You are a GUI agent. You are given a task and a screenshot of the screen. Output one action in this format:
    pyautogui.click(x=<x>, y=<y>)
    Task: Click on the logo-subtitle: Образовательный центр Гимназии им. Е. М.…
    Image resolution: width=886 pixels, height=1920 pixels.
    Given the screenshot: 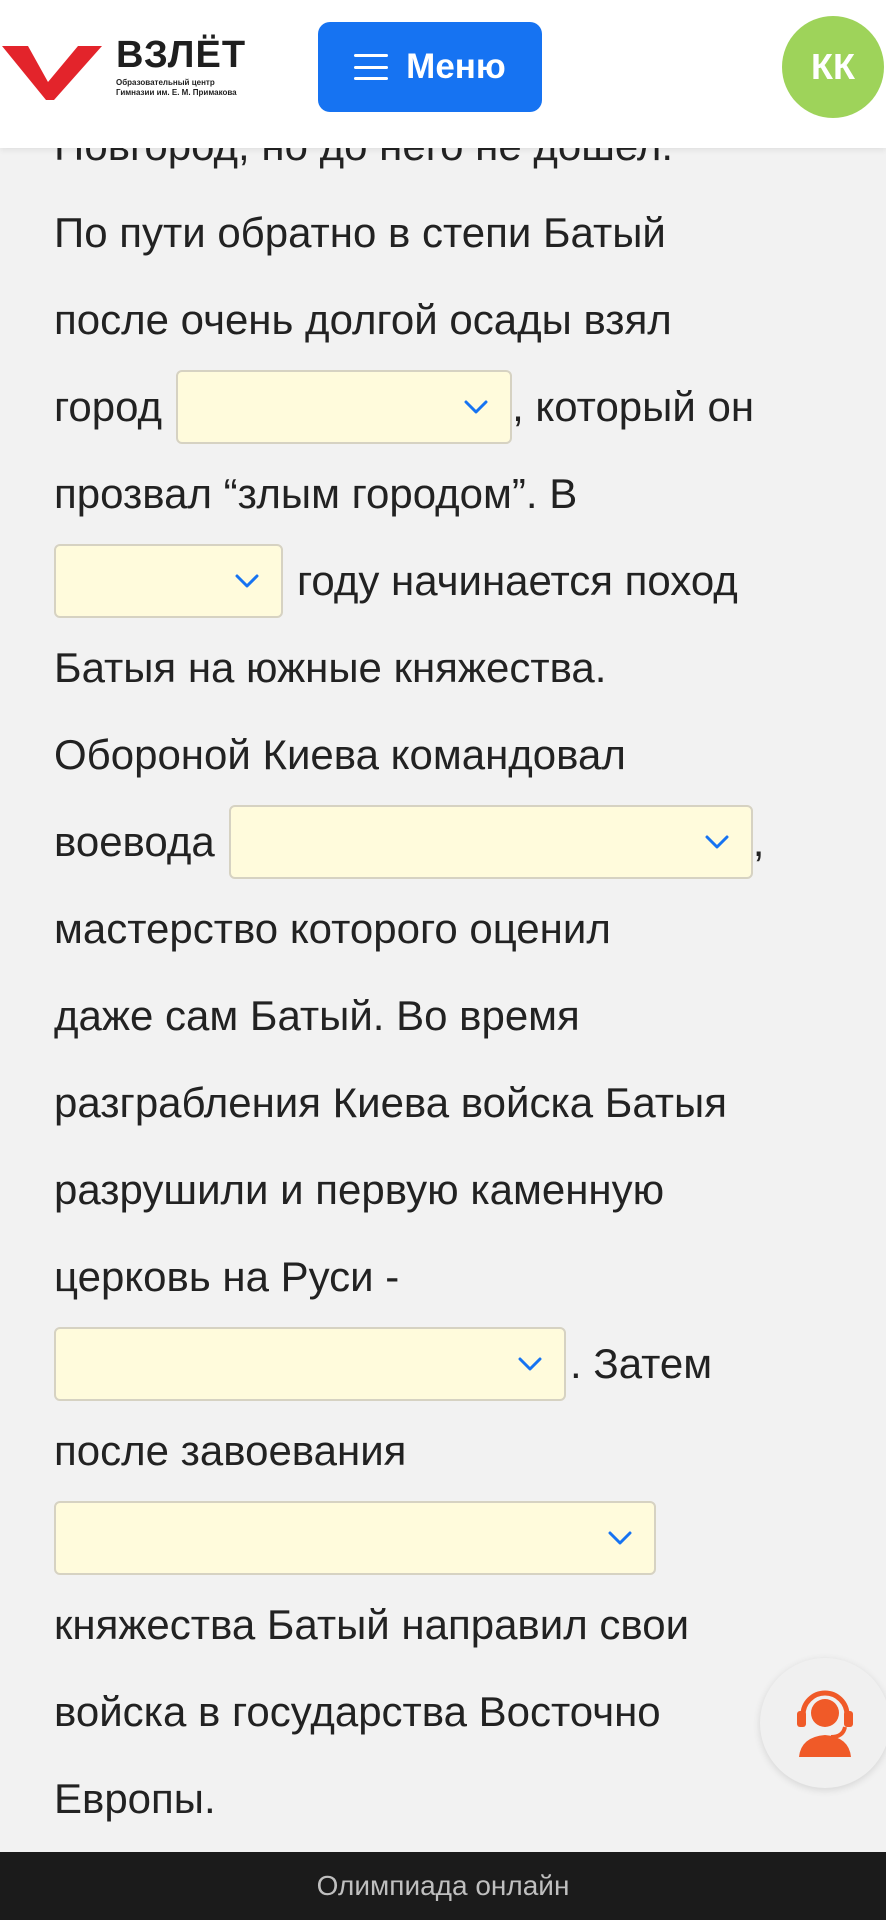 What is the action you would take?
    pyautogui.click(x=196, y=88)
    